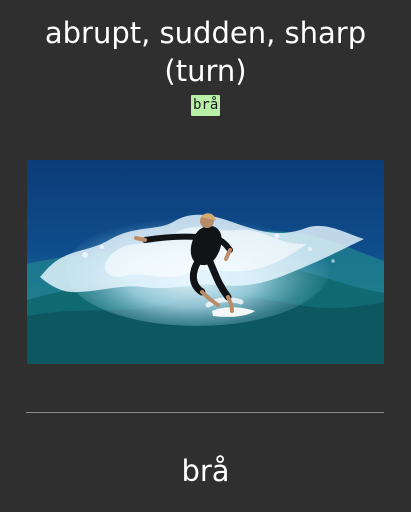  What do you see at coordinates (205, 412) in the screenshot?
I see `card-divider` at bounding box center [205, 412].